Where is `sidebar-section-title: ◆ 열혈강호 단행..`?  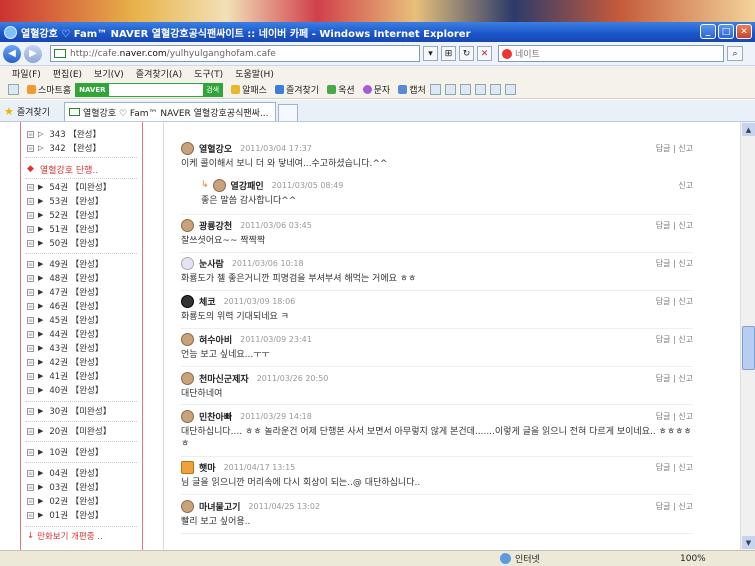 sidebar-section-title: ◆ 열혈강호 단행.. is located at coordinates (62, 169).